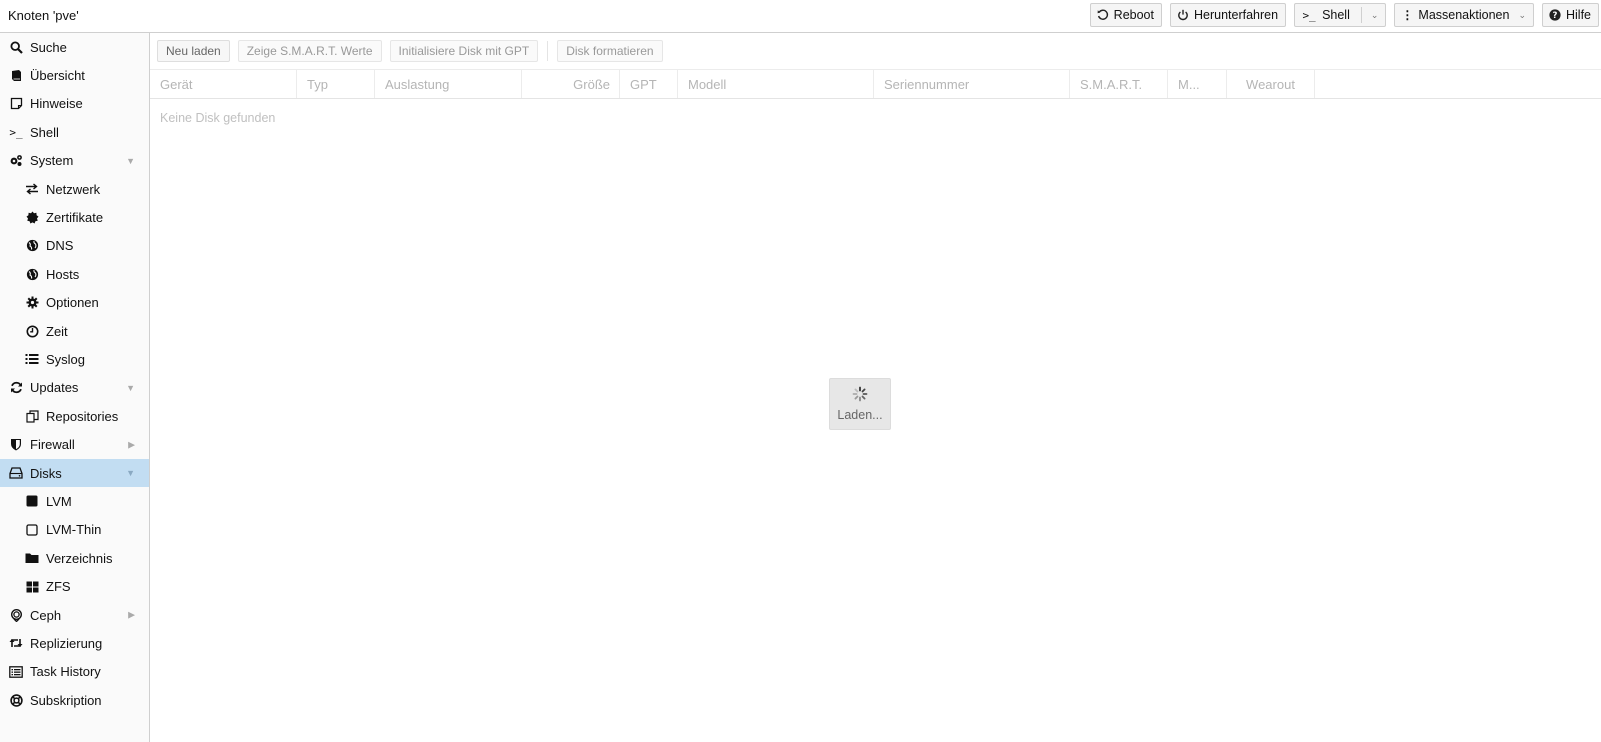  Describe the element at coordinates (1119, 84) in the screenshot. I see `column-smart: S.M.A.R.T.` at that location.